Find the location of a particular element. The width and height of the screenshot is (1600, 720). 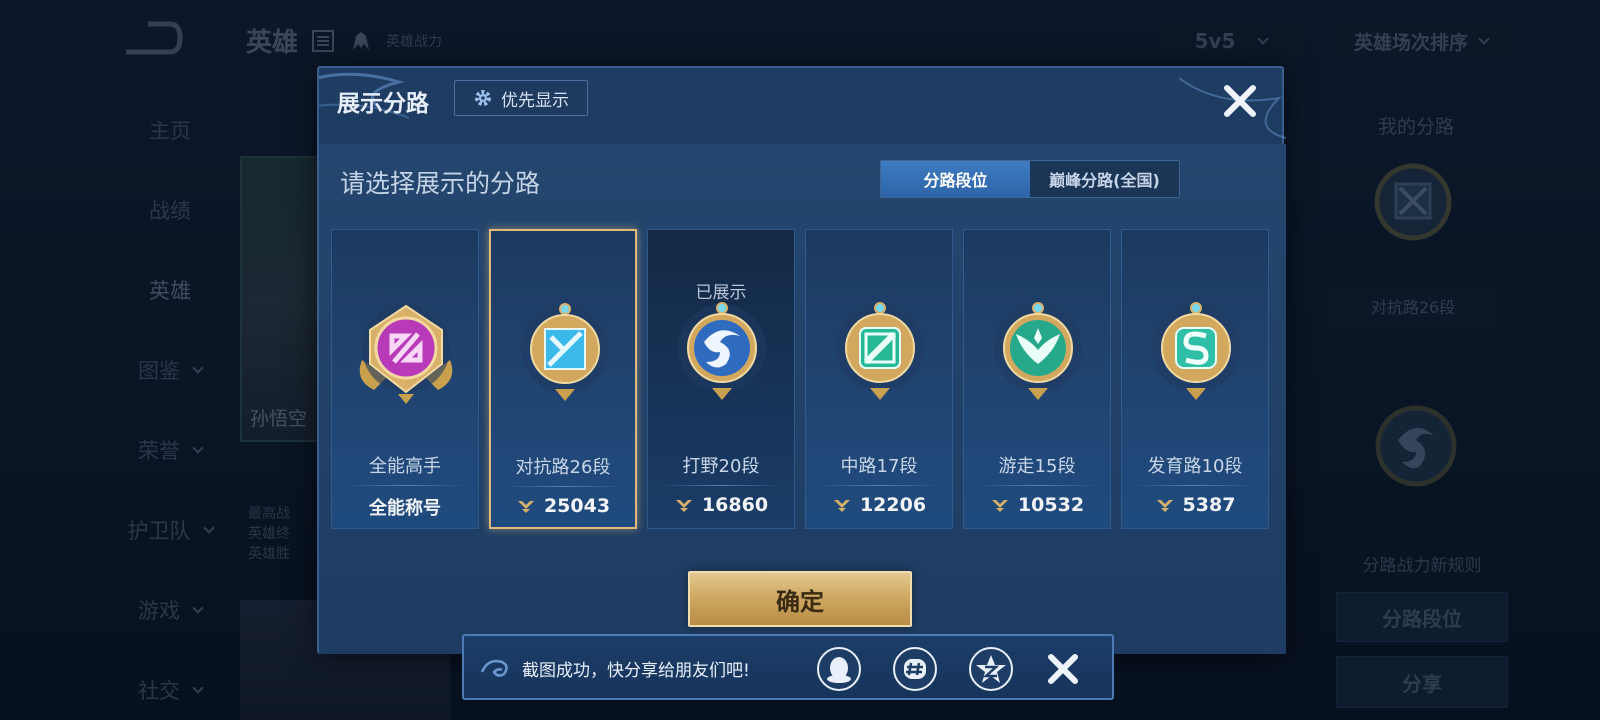

sidebar-item-records: 战绩 is located at coordinates (170, 210).